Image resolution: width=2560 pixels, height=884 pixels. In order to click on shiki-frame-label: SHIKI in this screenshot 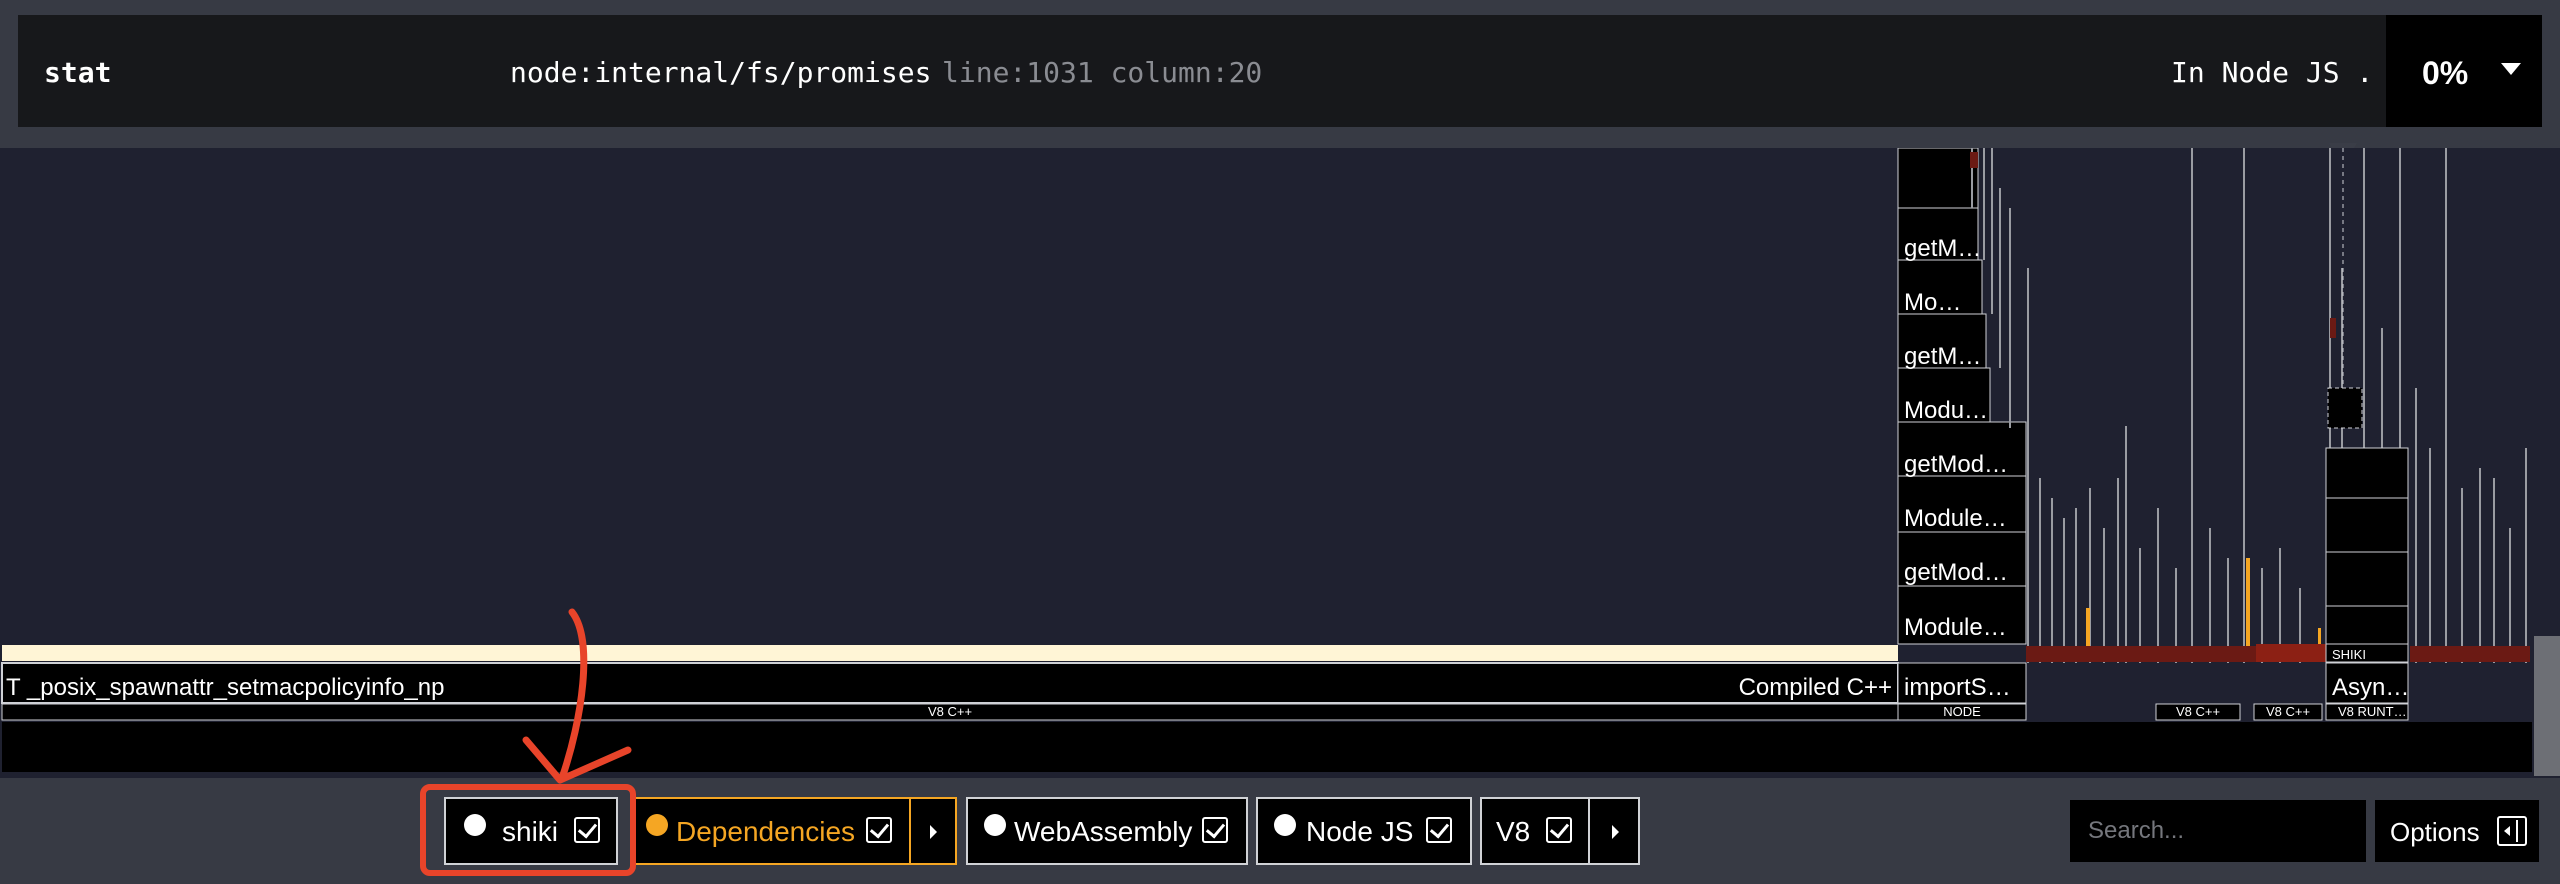, I will do `click(2349, 654)`.